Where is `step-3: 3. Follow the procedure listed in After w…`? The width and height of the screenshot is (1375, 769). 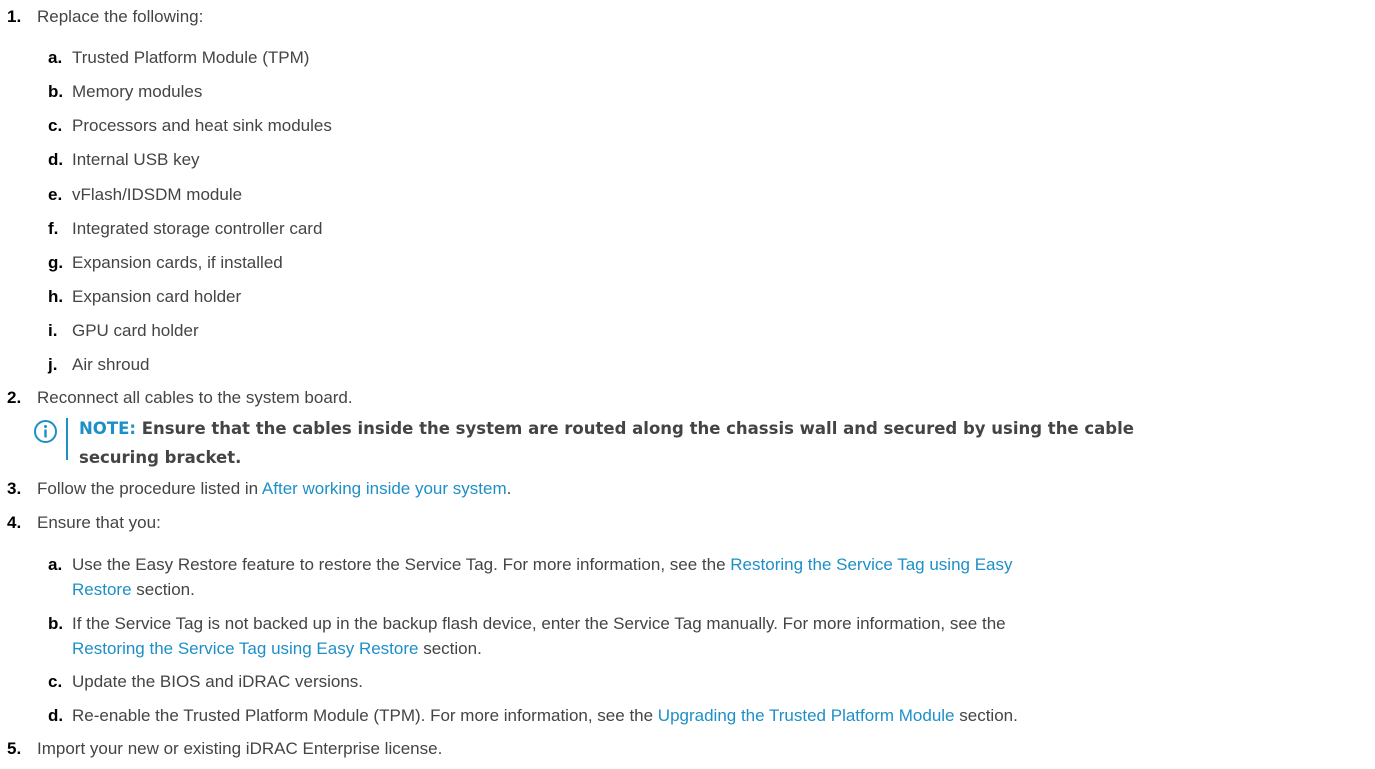 step-3: 3. Follow the procedure listed in After w… is located at coordinates (259, 489).